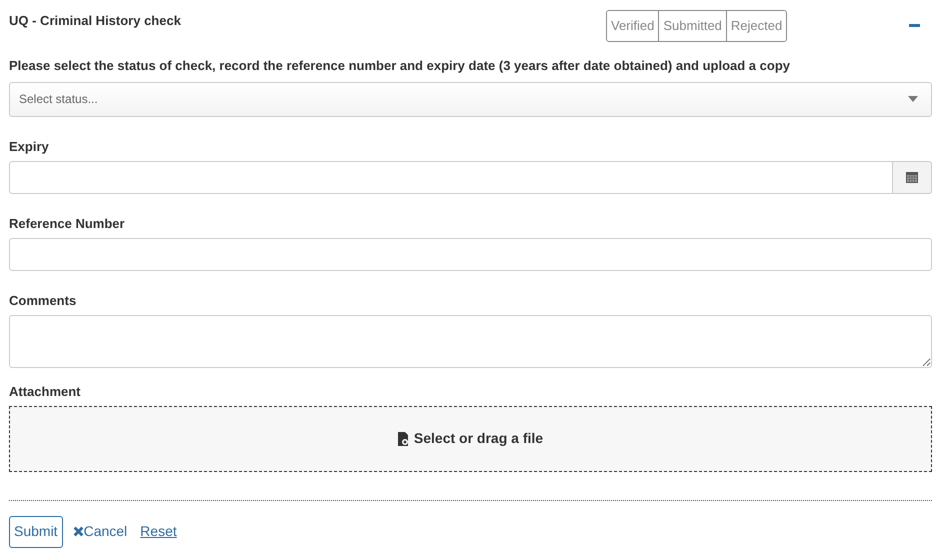  What do you see at coordinates (479, 438) in the screenshot?
I see `dropzone-text: Select or drag a file` at bounding box center [479, 438].